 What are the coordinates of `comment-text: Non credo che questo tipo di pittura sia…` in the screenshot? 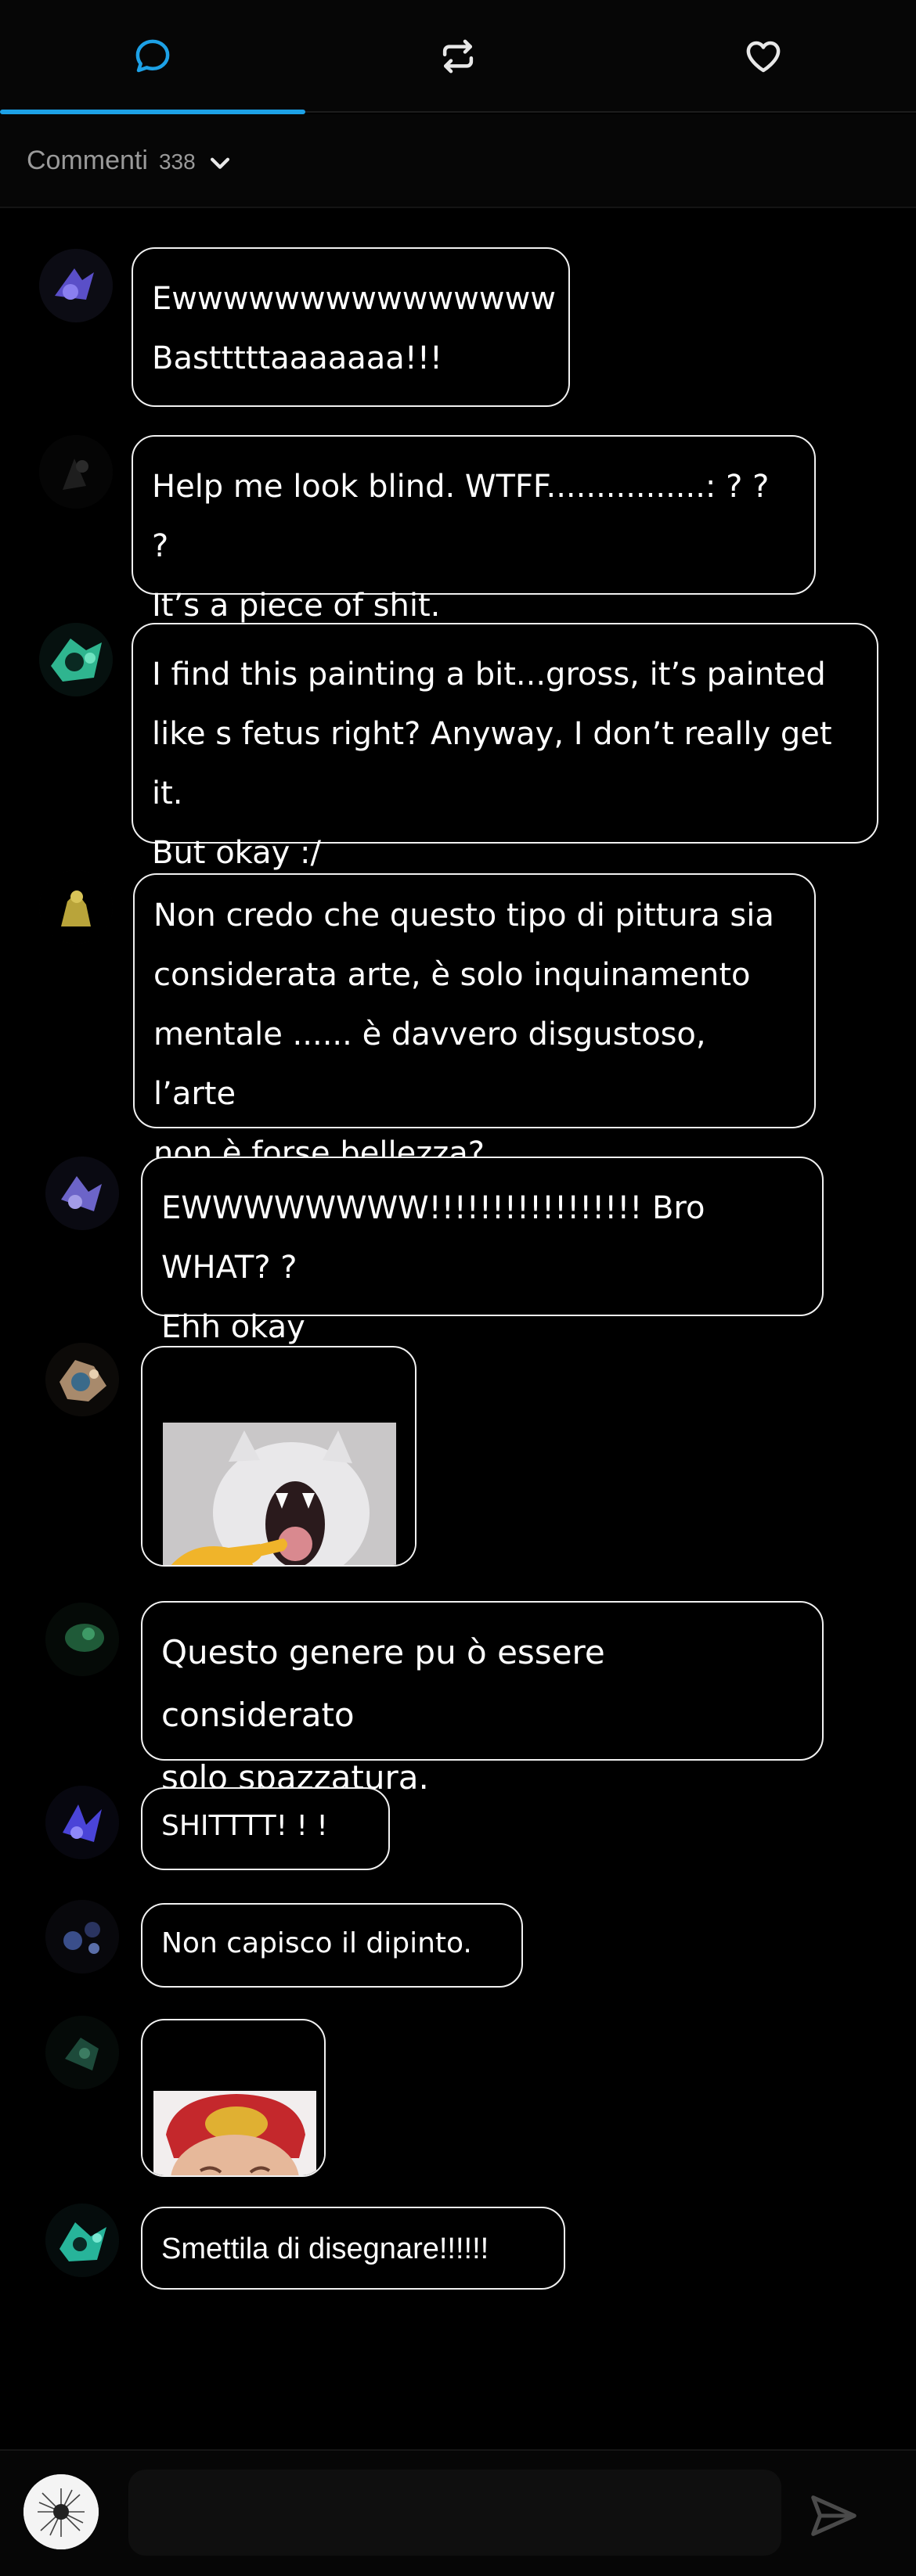 It's located at (475, 1022).